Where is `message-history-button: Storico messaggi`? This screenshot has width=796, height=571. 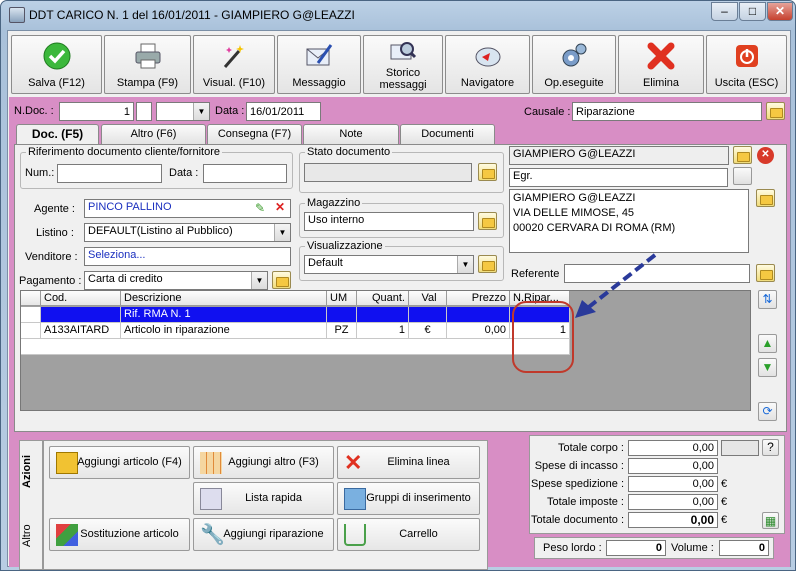
message-history-button: Storico messaggi is located at coordinates (403, 64).